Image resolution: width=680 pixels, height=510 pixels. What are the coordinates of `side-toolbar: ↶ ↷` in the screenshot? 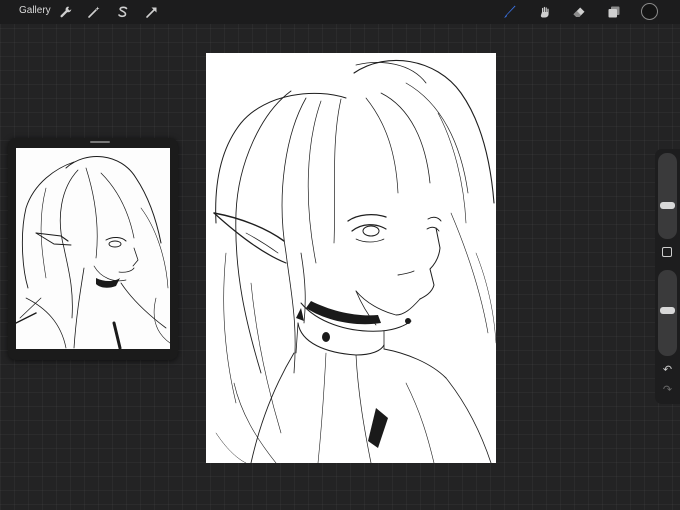 It's located at (667, 276).